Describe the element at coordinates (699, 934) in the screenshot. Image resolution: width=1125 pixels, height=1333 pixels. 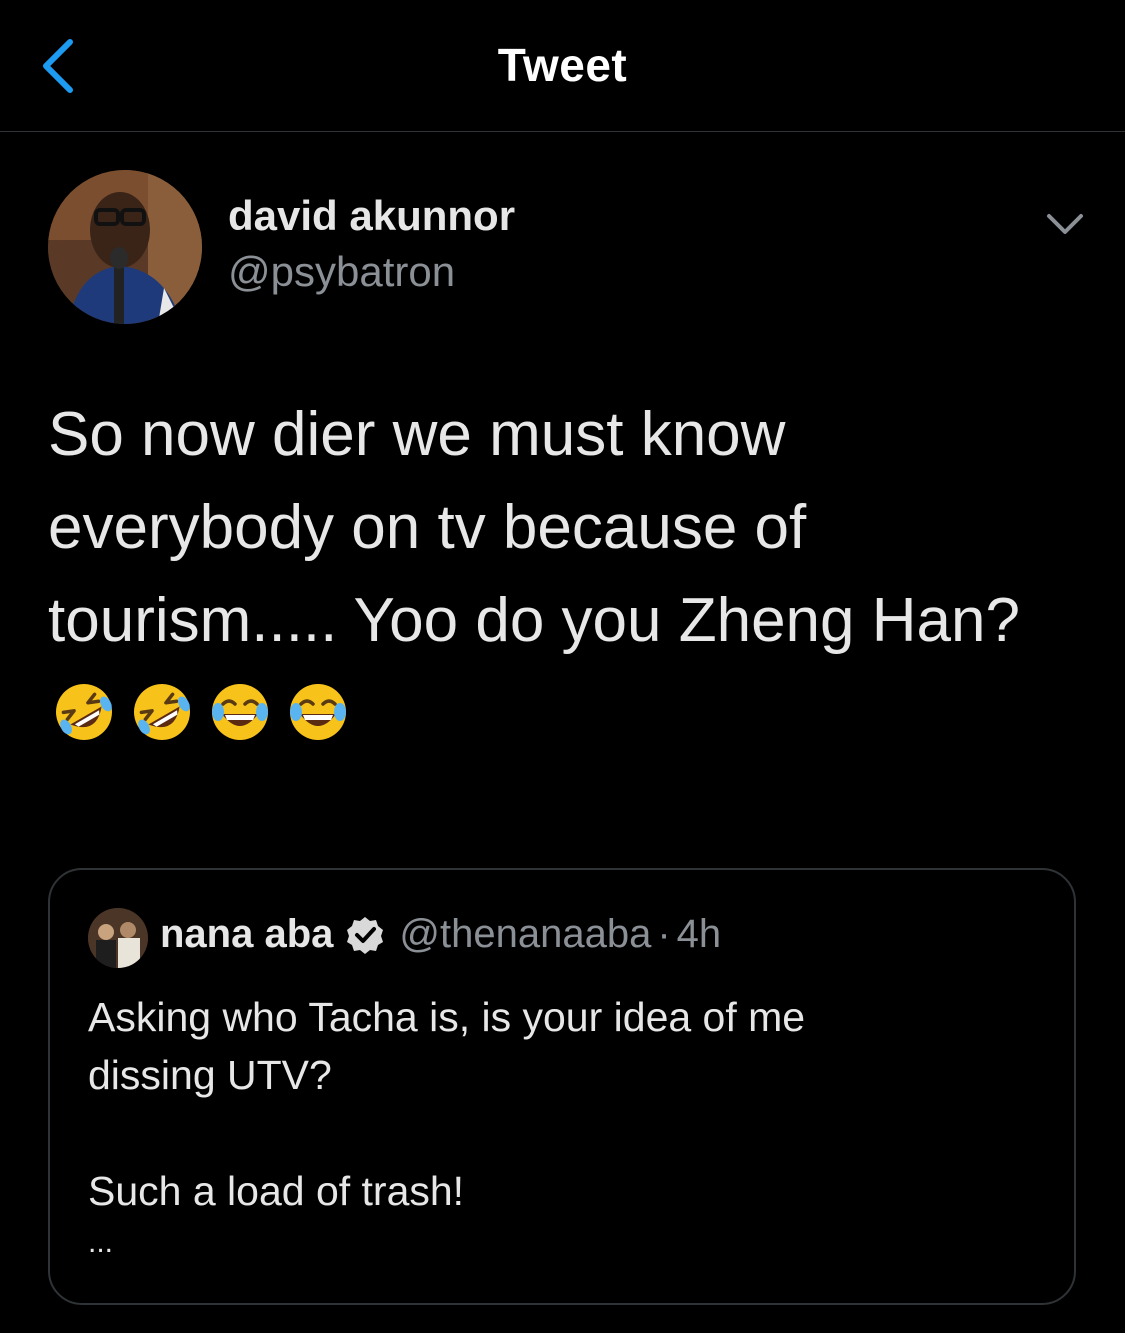
I see `quoted-timestamp: 4h` at that location.